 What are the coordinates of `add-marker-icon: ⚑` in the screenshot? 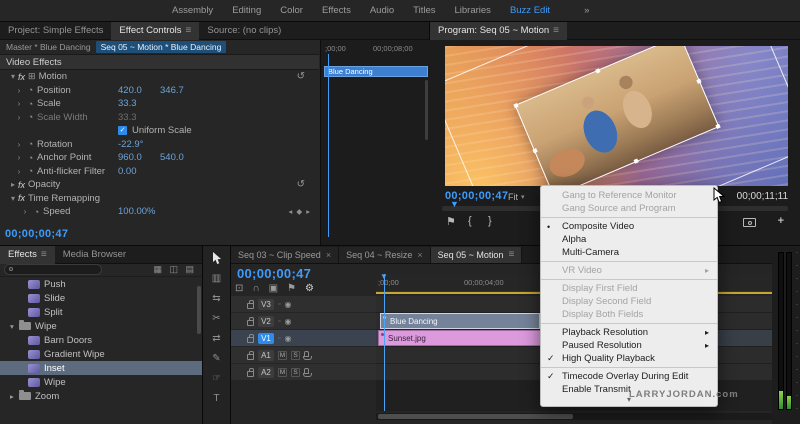 It's located at (291, 288).